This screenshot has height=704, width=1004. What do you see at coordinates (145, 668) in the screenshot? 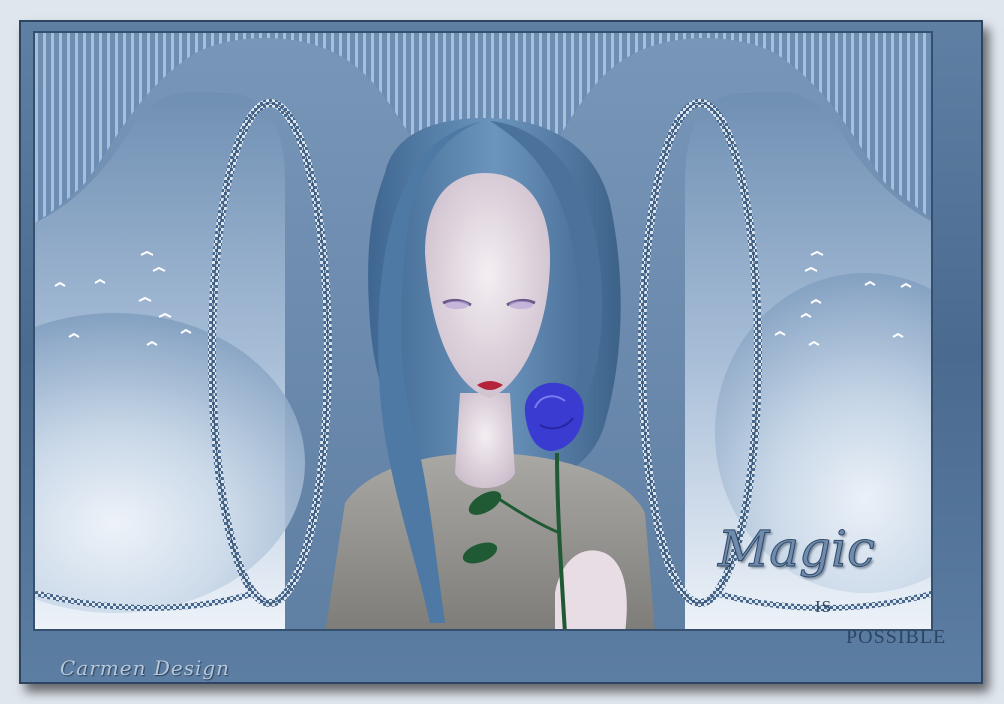
I see `artist-signature: Carmen Design` at bounding box center [145, 668].